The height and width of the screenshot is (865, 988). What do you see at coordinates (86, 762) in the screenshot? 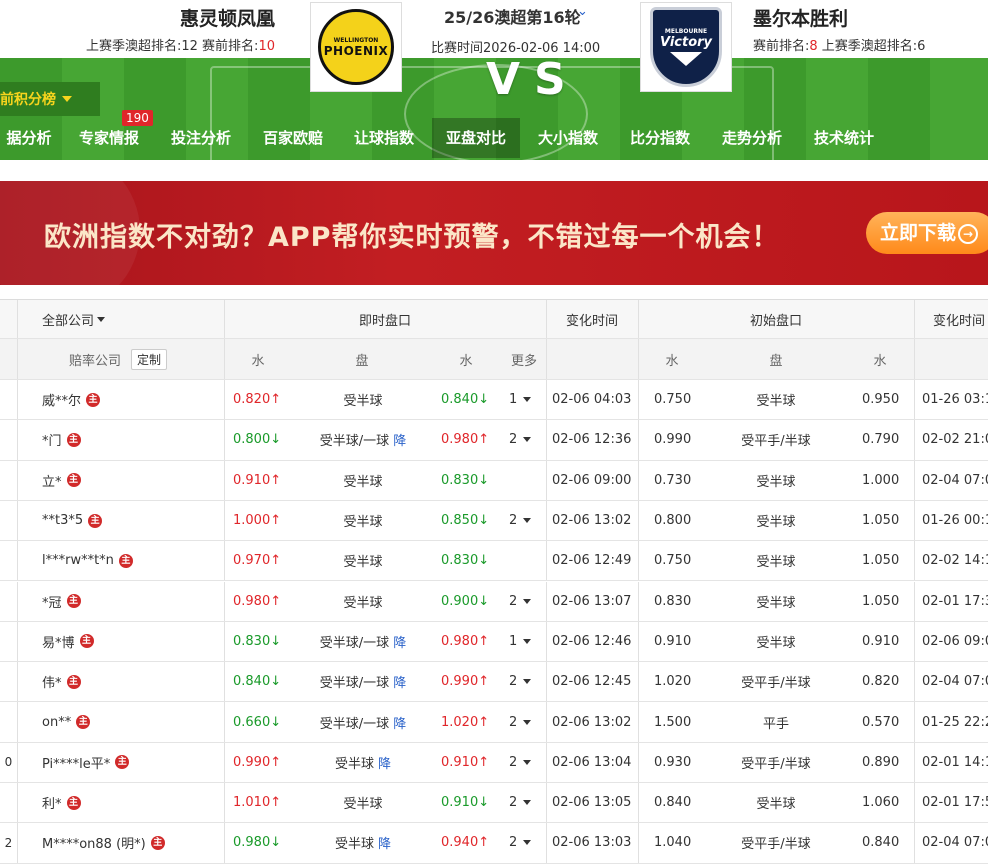
I see `company-name: Pi****le平* 主` at bounding box center [86, 762].